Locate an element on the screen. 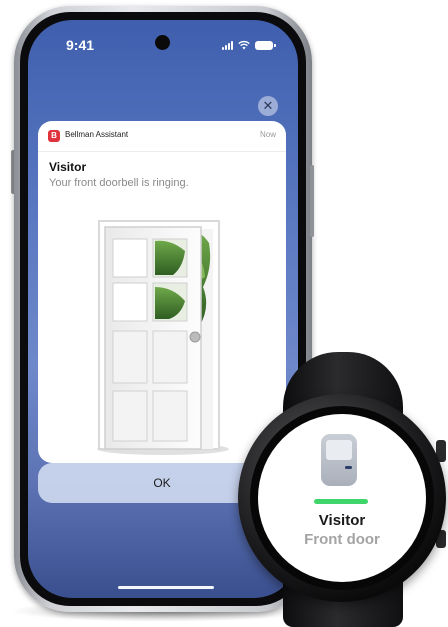 Image resolution: width=448 pixels, height=627 pixels. door-icon is located at coordinates (339, 460).